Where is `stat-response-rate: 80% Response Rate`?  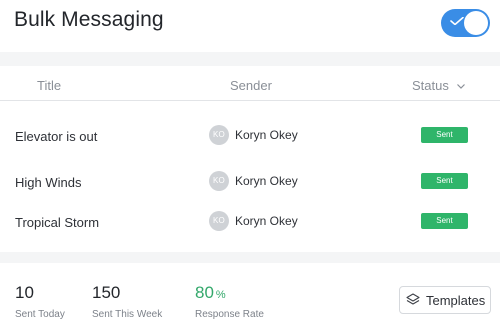
stat-response-rate: 80% Response Rate is located at coordinates (229, 301).